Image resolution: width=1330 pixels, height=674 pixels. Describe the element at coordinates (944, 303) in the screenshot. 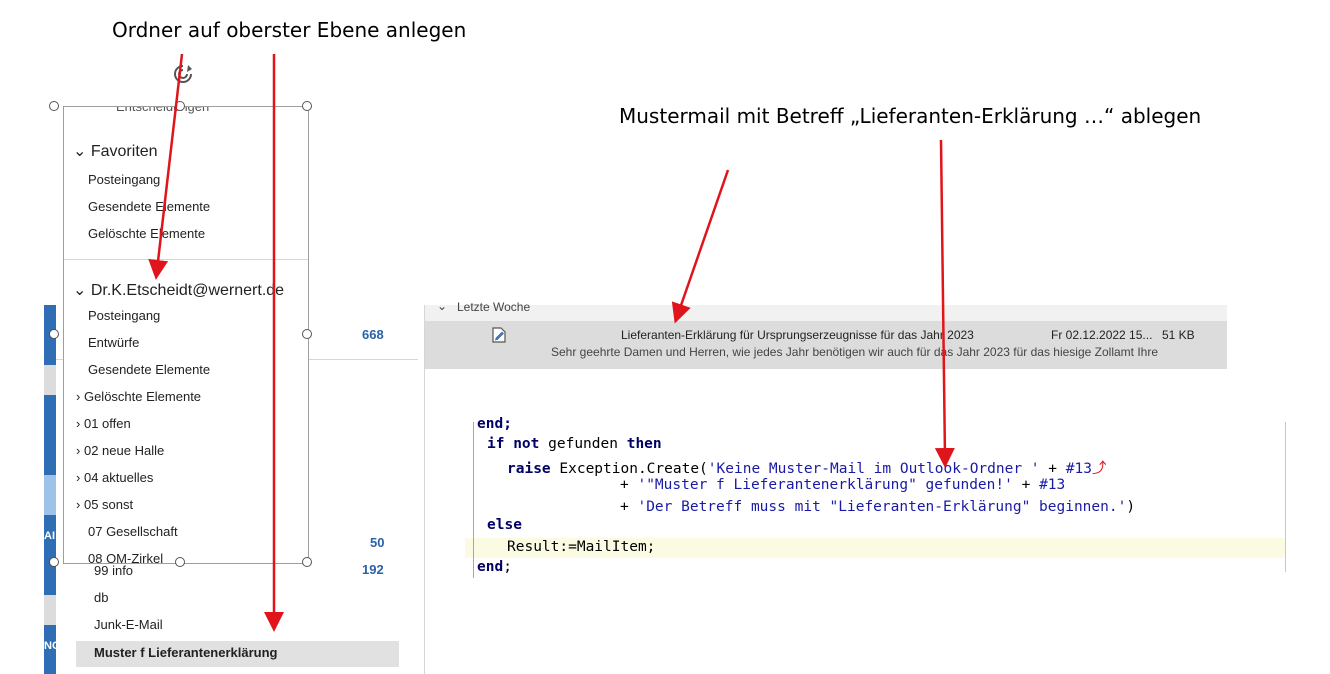

I see `arrow-to-code` at that location.